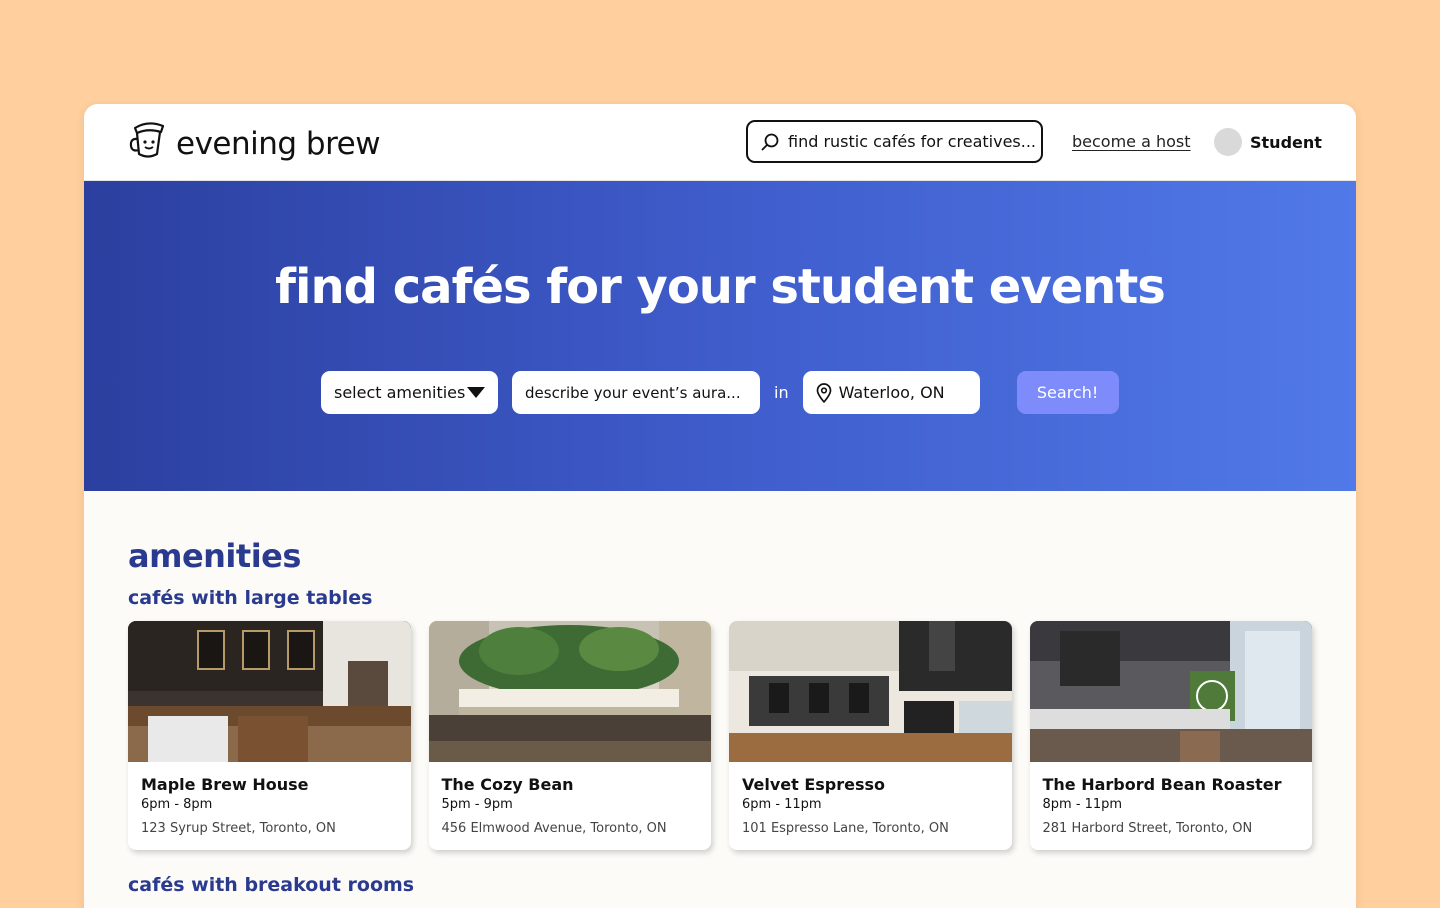 This screenshot has width=1440, height=908. What do you see at coordinates (1147, 828) in the screenshot?
I see `cafe-address: 281 Harbord Street, Toronto, ON` at bounding box center [1147, 828].